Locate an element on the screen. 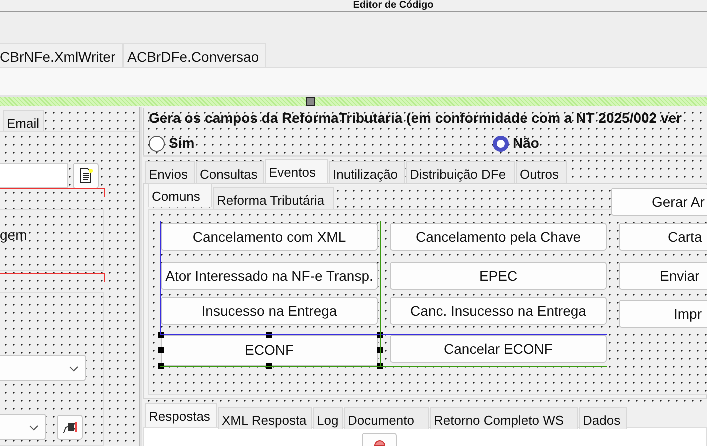 This screenshot has width=707, height=446. text-field is located at coordinates (34, 175).